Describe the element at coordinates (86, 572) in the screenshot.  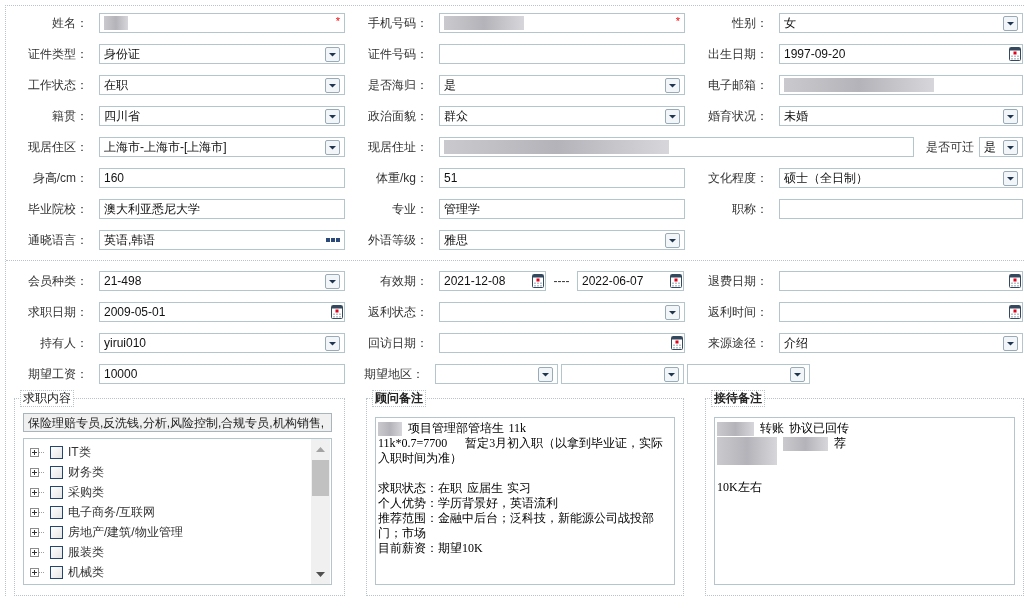
I see `category-label: 机械类` at that location.